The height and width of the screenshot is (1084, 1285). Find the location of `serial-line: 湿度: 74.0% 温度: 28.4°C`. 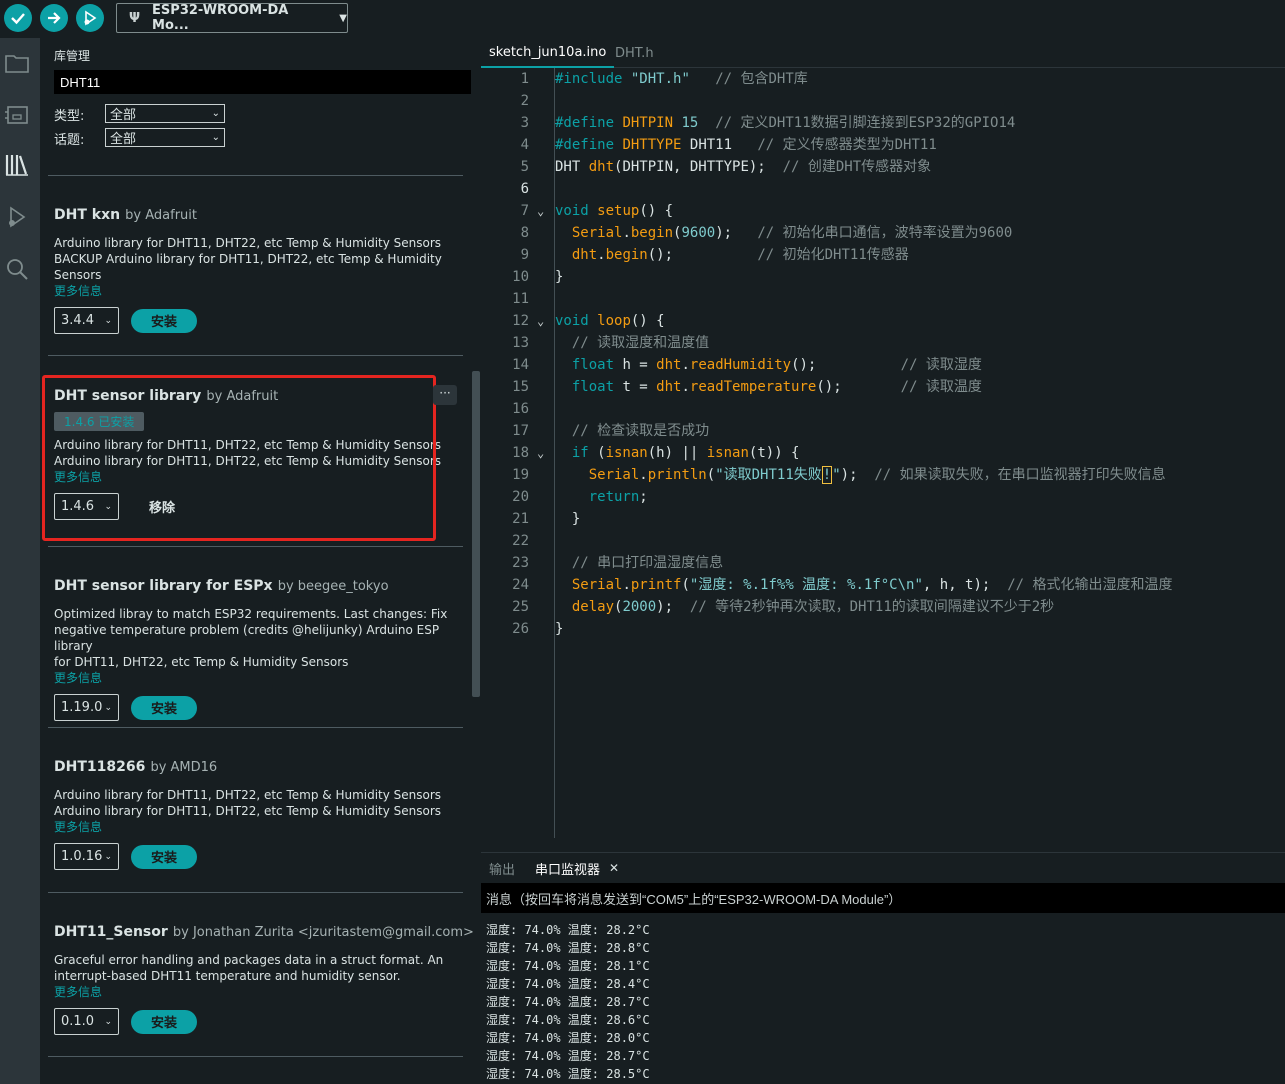

serial-line: 湿度: 74.0% 温度: 28.4°C is located at coordinates (568, 984).